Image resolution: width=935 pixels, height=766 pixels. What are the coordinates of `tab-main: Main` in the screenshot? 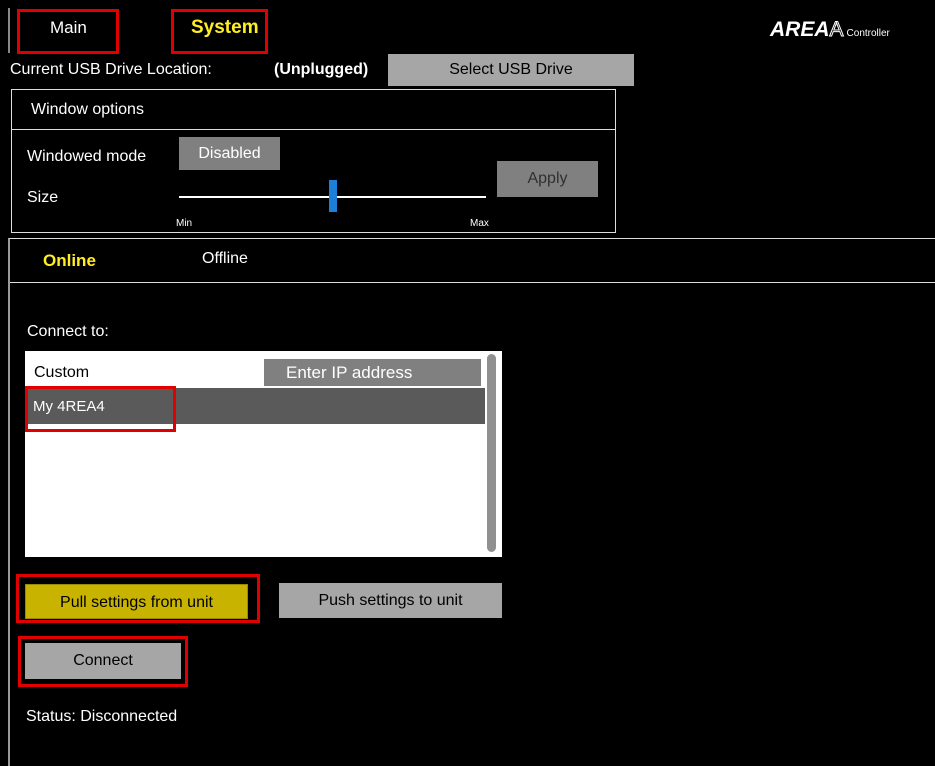 It's located at (68, 28).